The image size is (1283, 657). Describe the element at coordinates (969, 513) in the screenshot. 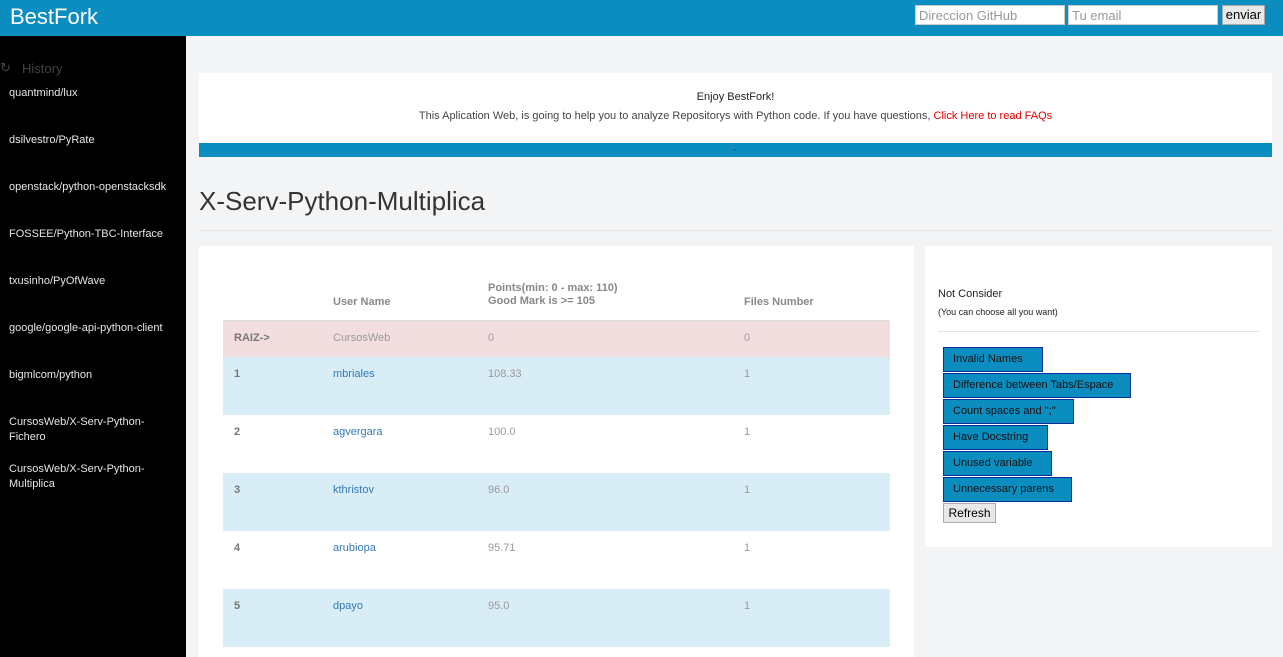

I see `refresh-button: Refresh` at that location.